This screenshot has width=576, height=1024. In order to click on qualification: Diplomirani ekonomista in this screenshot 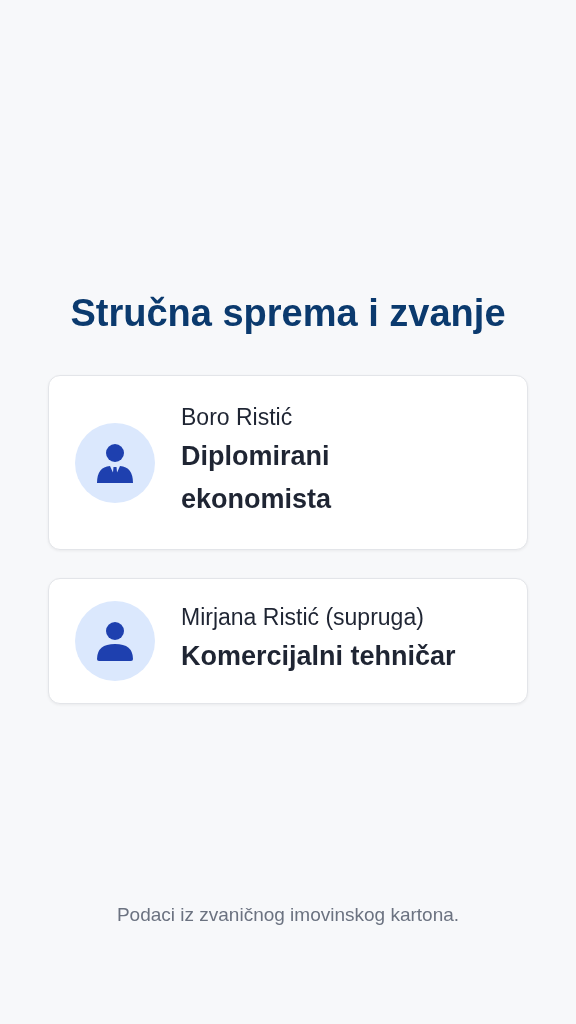, I will do `click(257, 478)`.